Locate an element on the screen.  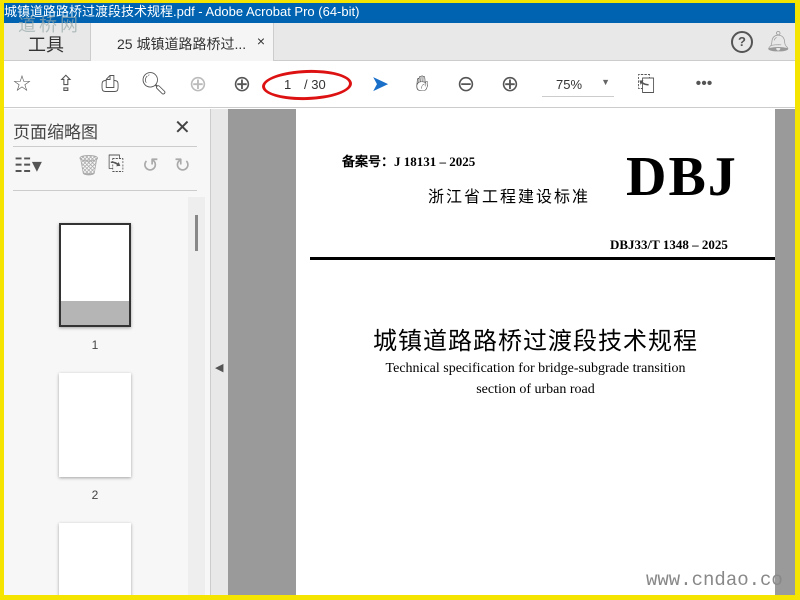
panel-title: 页面缩略图 is located at coordinates (55, 132).